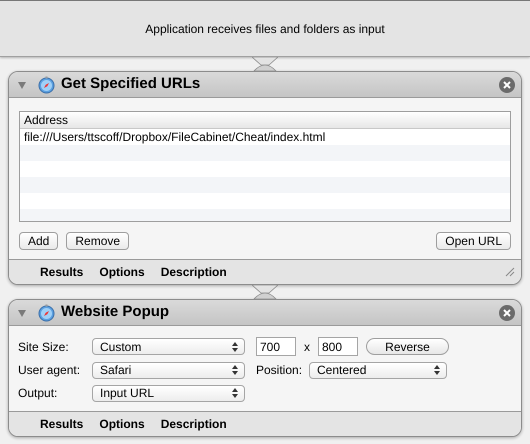  Describe the element at coordinates (378, 370) in the screenshot. I see `position-popup: Centered` at that location.